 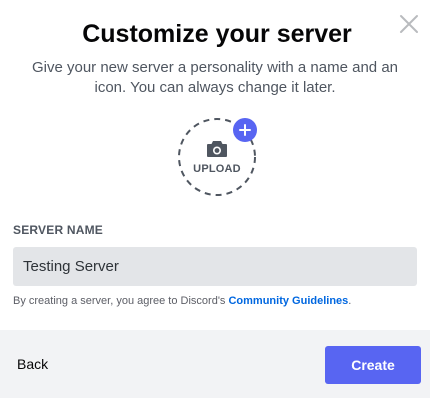 I want to click on create-button: Create, so click(x=373, y=365).